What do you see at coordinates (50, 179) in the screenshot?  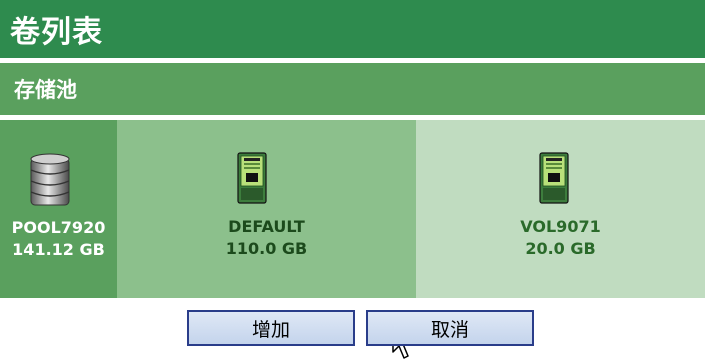 I see `database-icon` at bounding box center [50, 179].